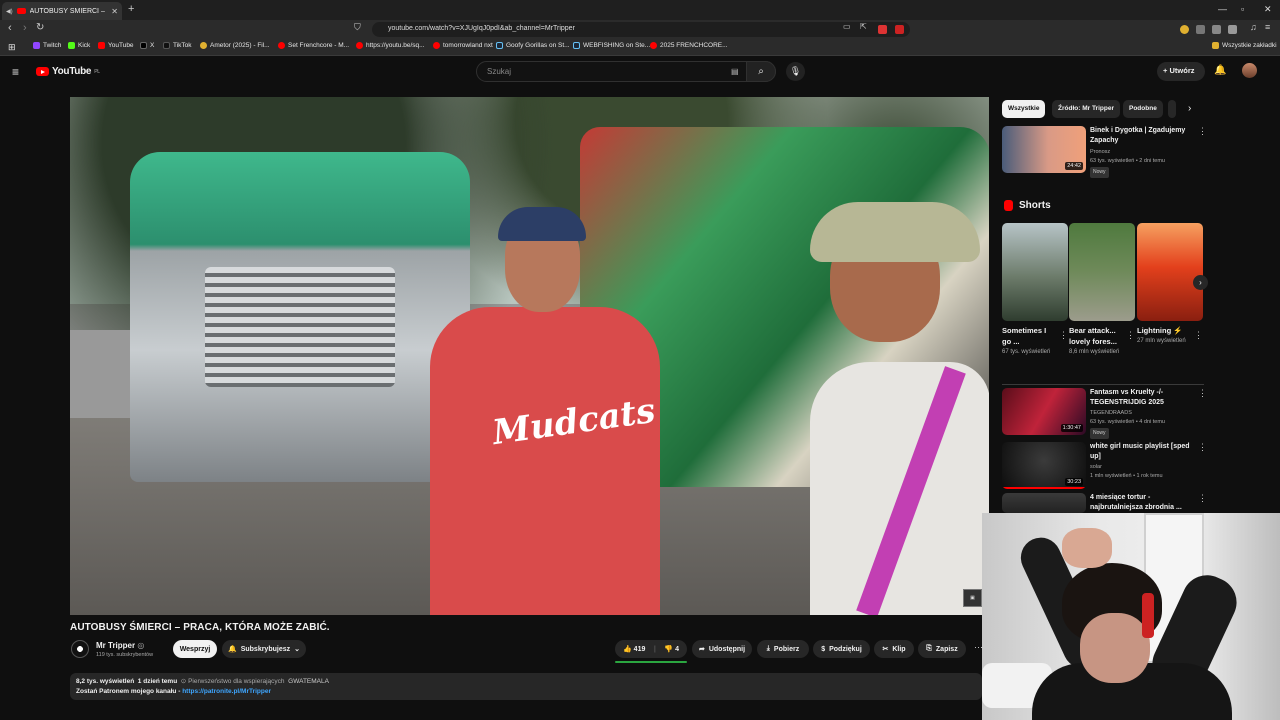 This screenshot has height=720, width=1280. What do you see at coordinates (783, 649) in the screenshot?
I see `download-button: ⤓ Pobierz` at bounding box center [783, 649].